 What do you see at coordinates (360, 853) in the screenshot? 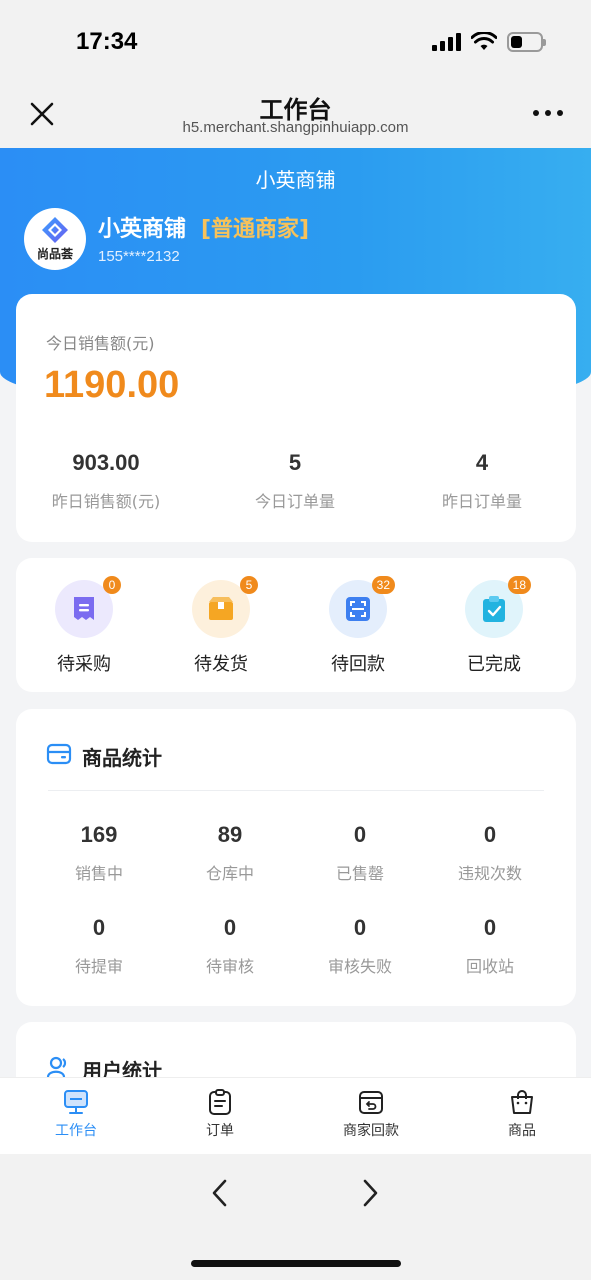
I see `product-stat-sold-out: 0 已售罄` at bounding box center [360, 853].